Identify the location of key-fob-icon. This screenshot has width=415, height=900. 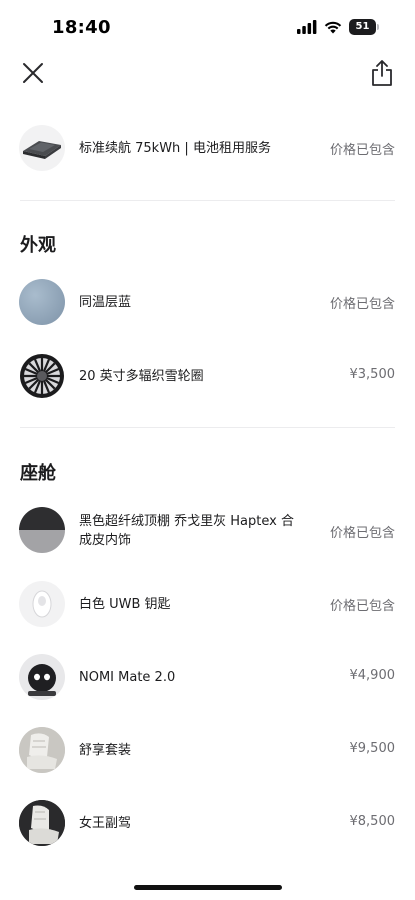
(42, 604).